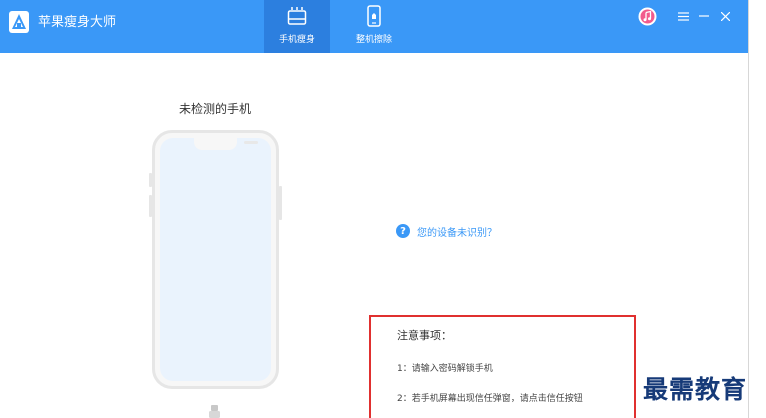 The height and width of the screenshot is (418, 766). I want to click on phone-speaker, so click(251, 142).